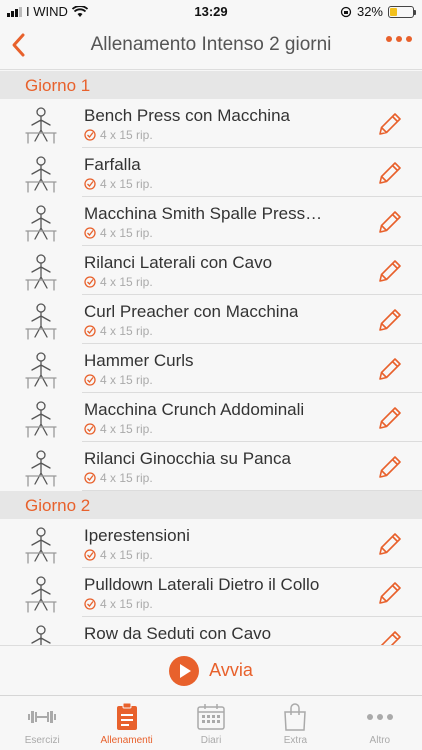 This screenshot has width=422, height=750. What do you see at coordinates (211, 740) in the screenshot?
I see `tab-label: Diari` at bounding box center [211, 740].